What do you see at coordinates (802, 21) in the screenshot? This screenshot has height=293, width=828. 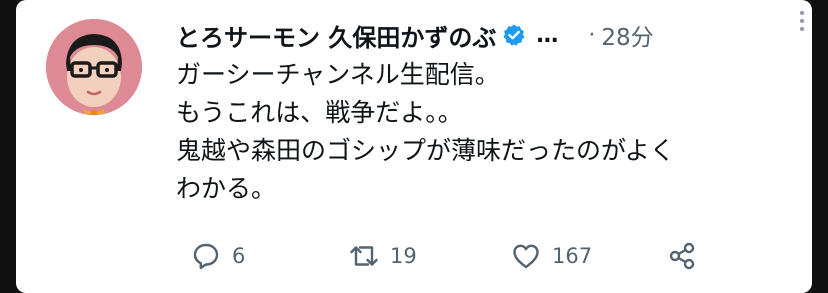 I see `more-vertical-icon` at bounding box center [802, 21].